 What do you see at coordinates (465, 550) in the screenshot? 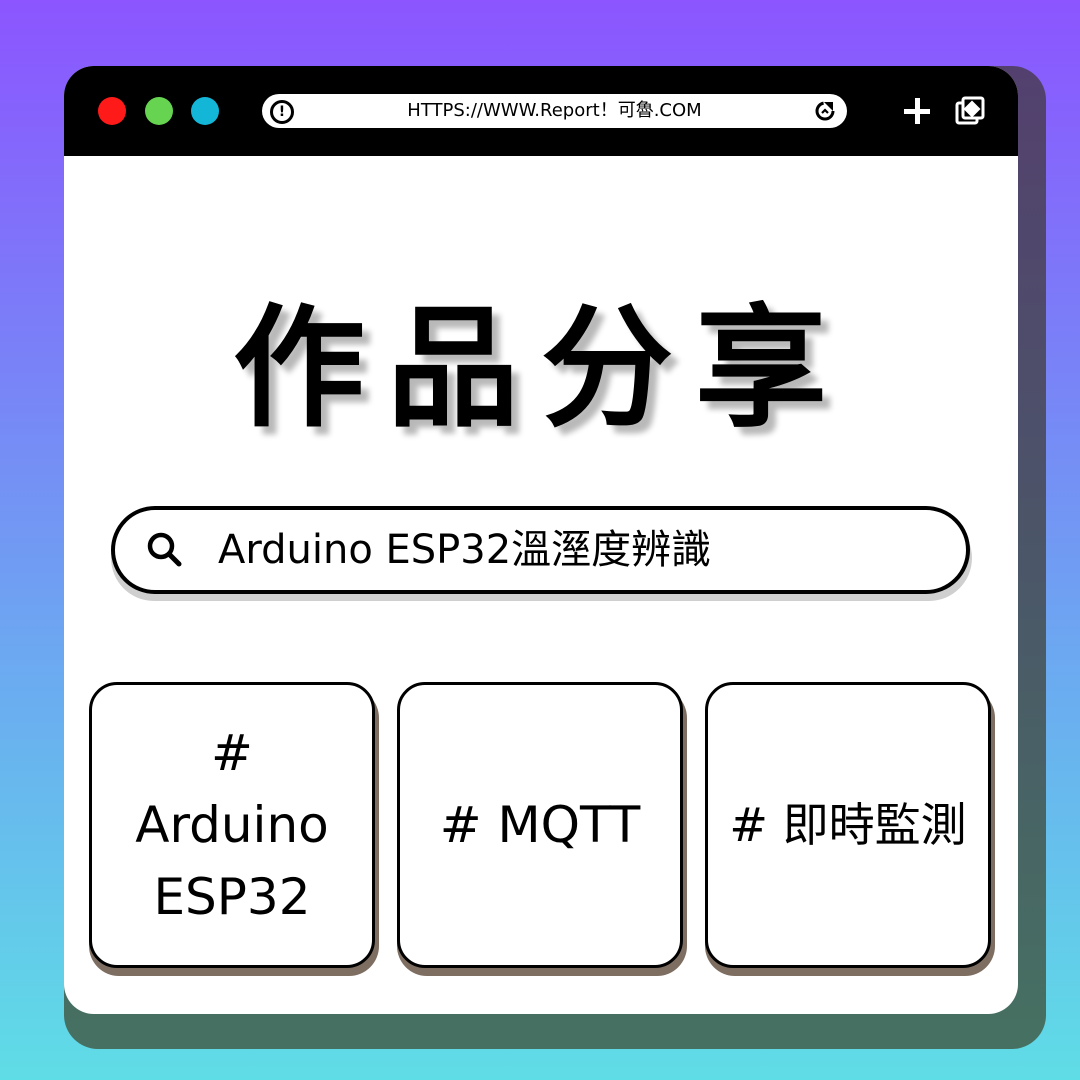
I see `search-query: Arduino ESP32溫溼度辨識` at bounding box center [465, 550].